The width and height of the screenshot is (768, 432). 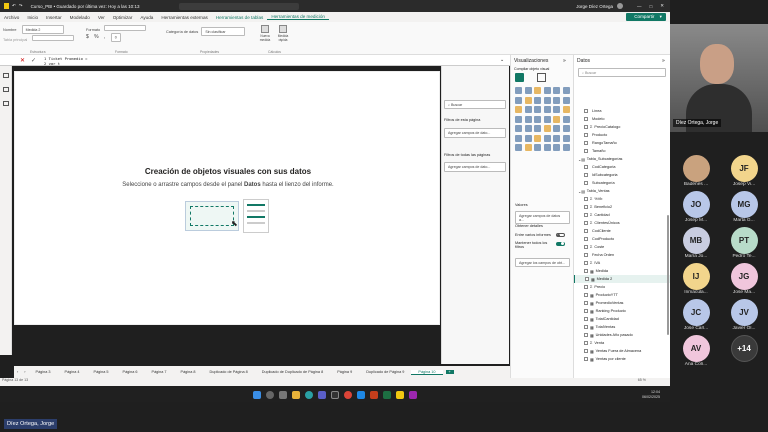 I want to click on data-field-item: ▦ Ventas Fuera de Almacena, so click(x=622, y=351).